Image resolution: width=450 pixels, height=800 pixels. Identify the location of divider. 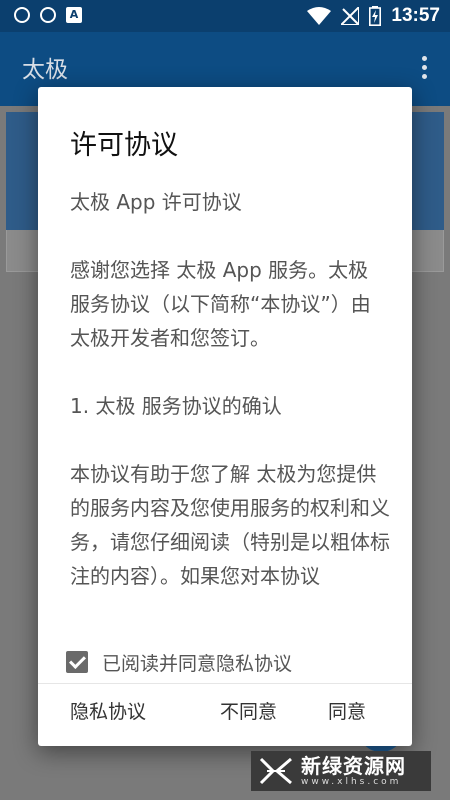
(225, 683).